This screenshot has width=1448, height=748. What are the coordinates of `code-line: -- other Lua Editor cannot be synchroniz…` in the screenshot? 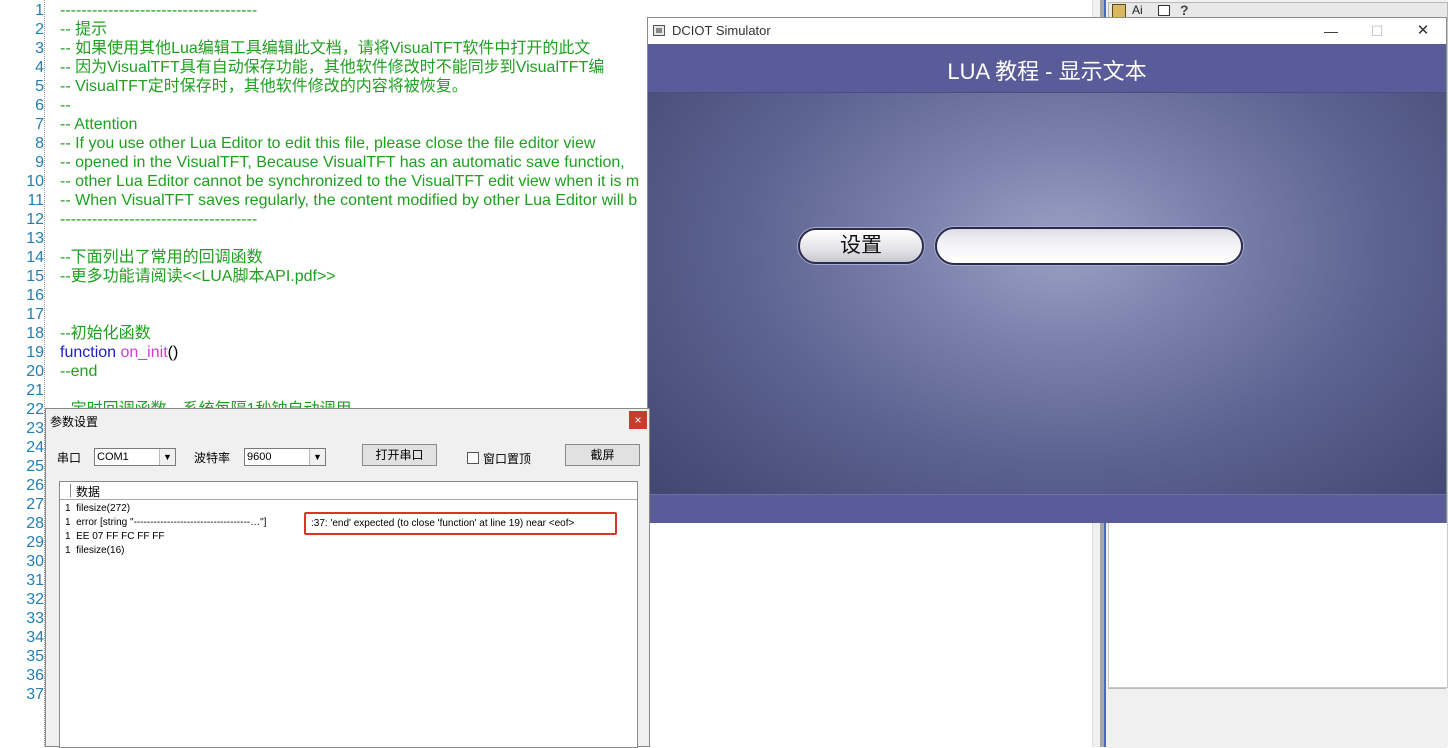 It's located at (349, 181).